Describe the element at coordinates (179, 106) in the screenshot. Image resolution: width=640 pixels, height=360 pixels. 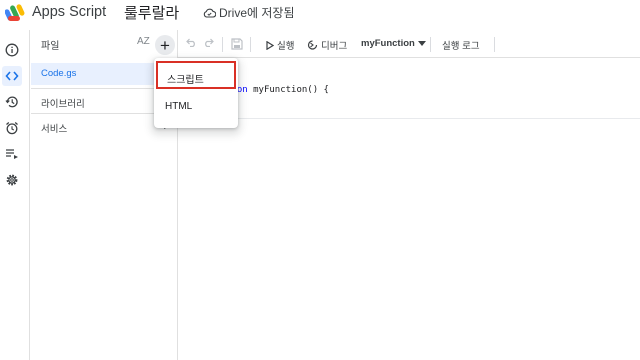
I see `menu-item-label: HTML` at that location.